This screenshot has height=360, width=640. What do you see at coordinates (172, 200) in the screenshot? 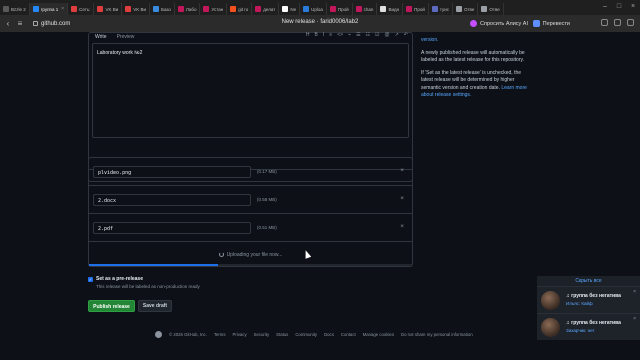
I see `file-name-input: 2.docx` at bounding box center [172, 200].